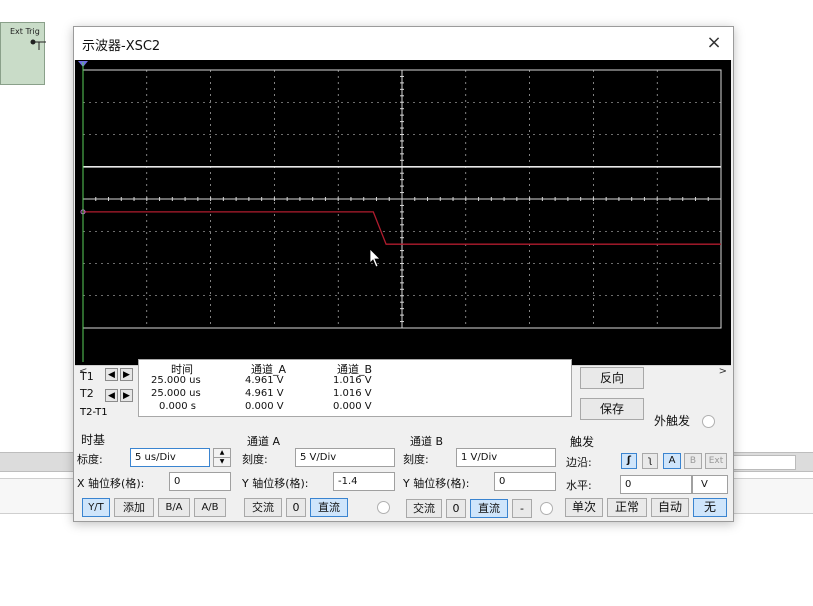  What do you see at coordinates (506, 457) in the screenshot?
I see `channel-b-scale-field: 1 V/Div` at bounding box center [506, 457].